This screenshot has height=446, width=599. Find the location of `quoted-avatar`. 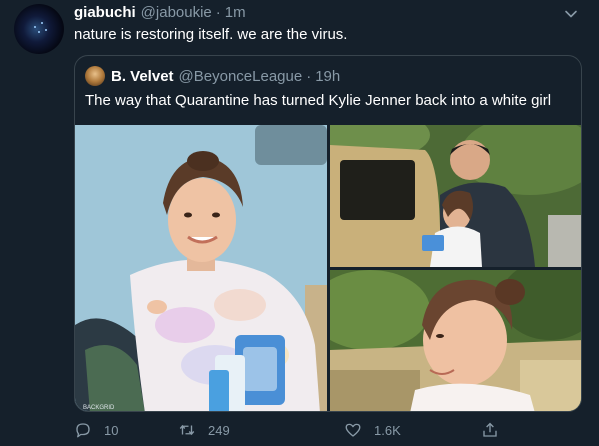

quoted-avatar is located at coordinates (95, 76).